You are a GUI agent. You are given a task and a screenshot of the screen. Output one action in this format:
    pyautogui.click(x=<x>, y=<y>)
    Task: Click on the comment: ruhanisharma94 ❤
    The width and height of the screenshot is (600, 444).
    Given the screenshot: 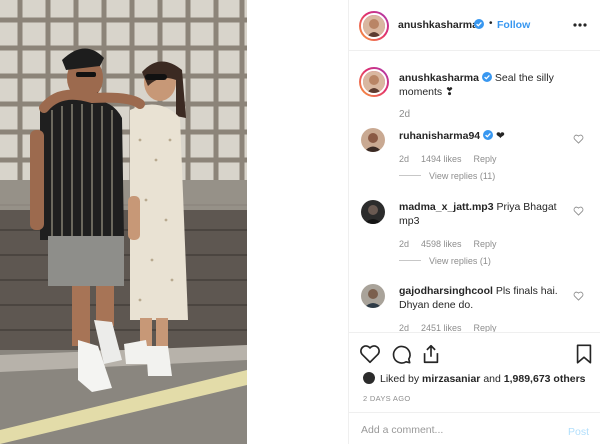 What is the action you would take?
    pyautogui.click(x=484, y=136)
    